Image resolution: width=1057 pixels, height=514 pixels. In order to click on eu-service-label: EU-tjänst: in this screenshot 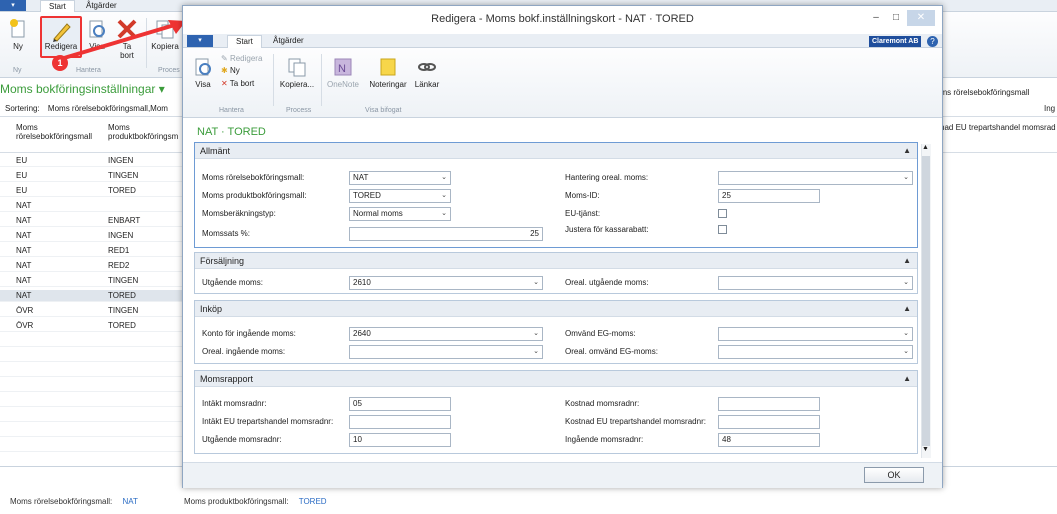, I will do `click(583, 213)`.